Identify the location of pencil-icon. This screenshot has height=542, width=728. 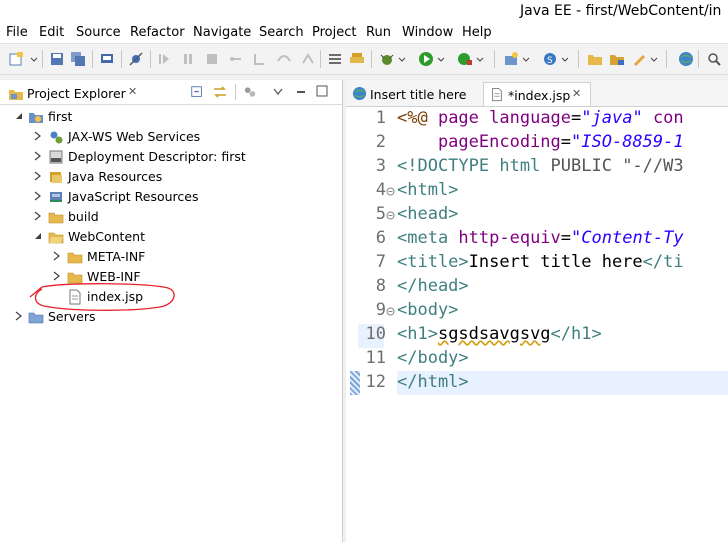
(639, 59).